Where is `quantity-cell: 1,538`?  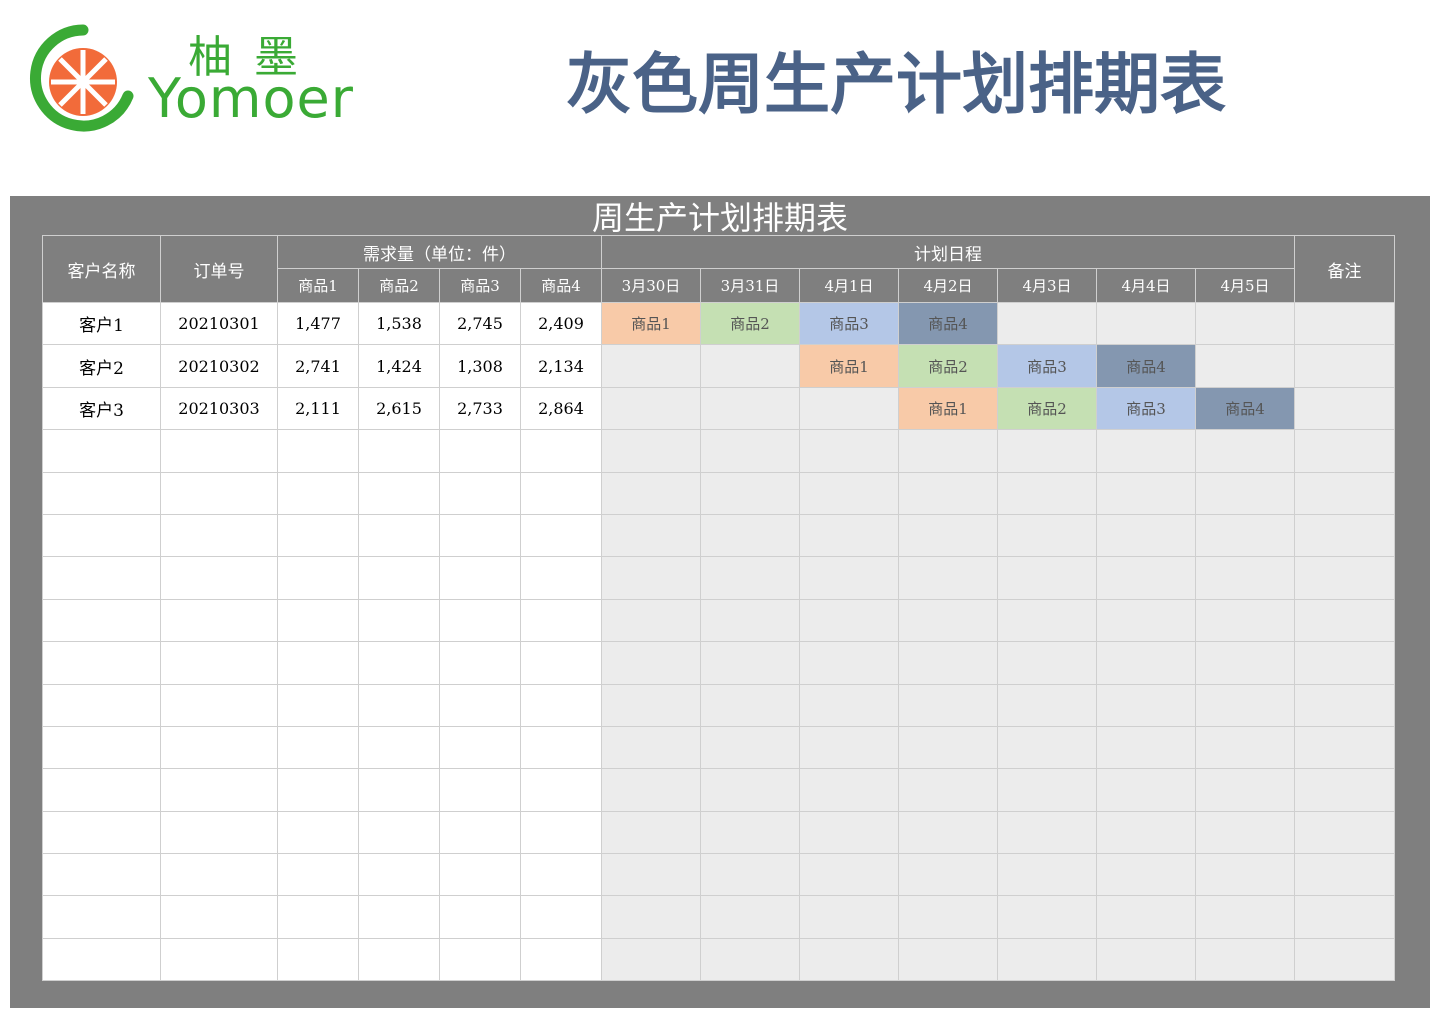 quantity-cell: 1,538 is located at coordinates (399, 323).